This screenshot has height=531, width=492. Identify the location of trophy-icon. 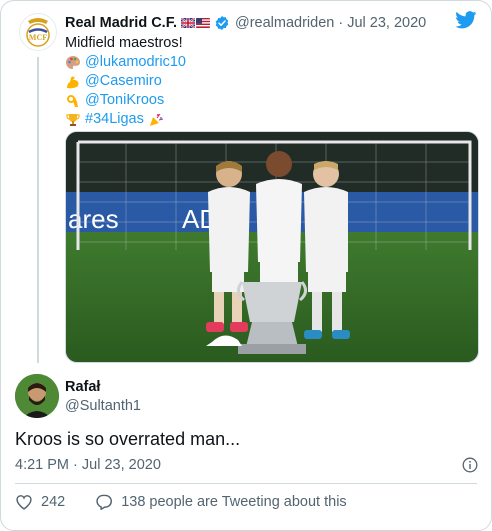
(75, 120).